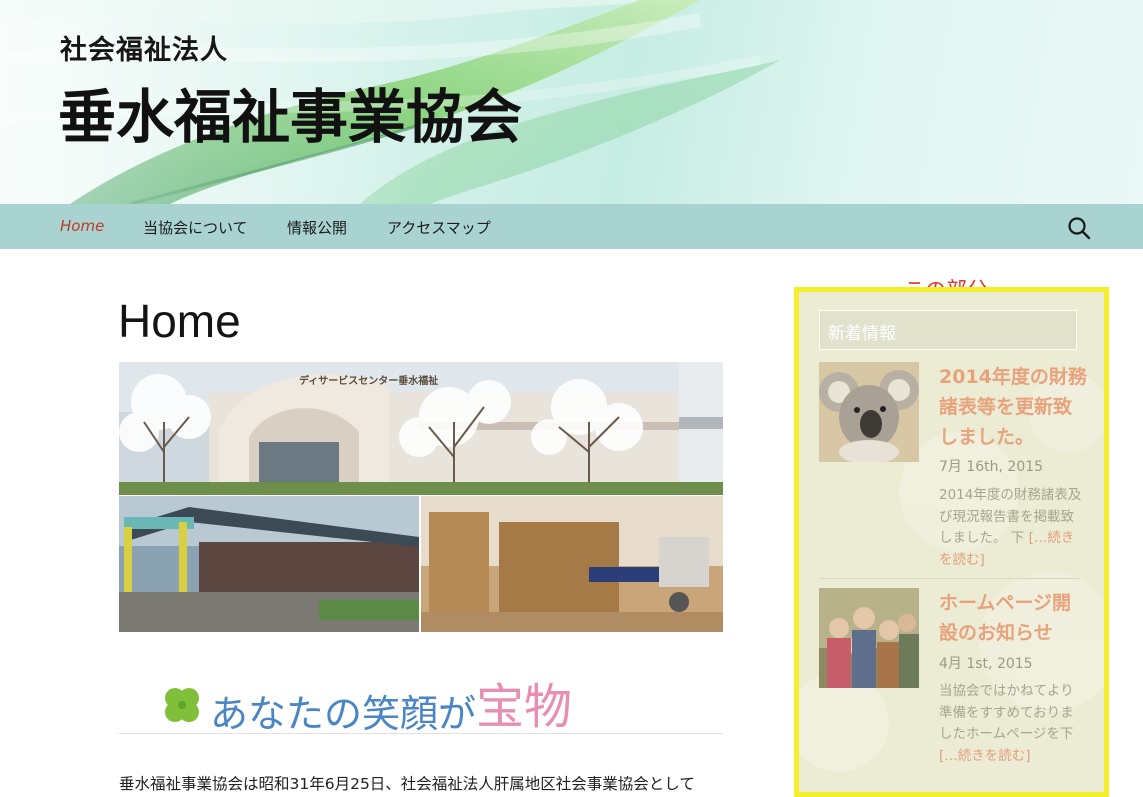  I want to click on post-title-link: ホームページ開設のお知らせ, so click(1014, 618).